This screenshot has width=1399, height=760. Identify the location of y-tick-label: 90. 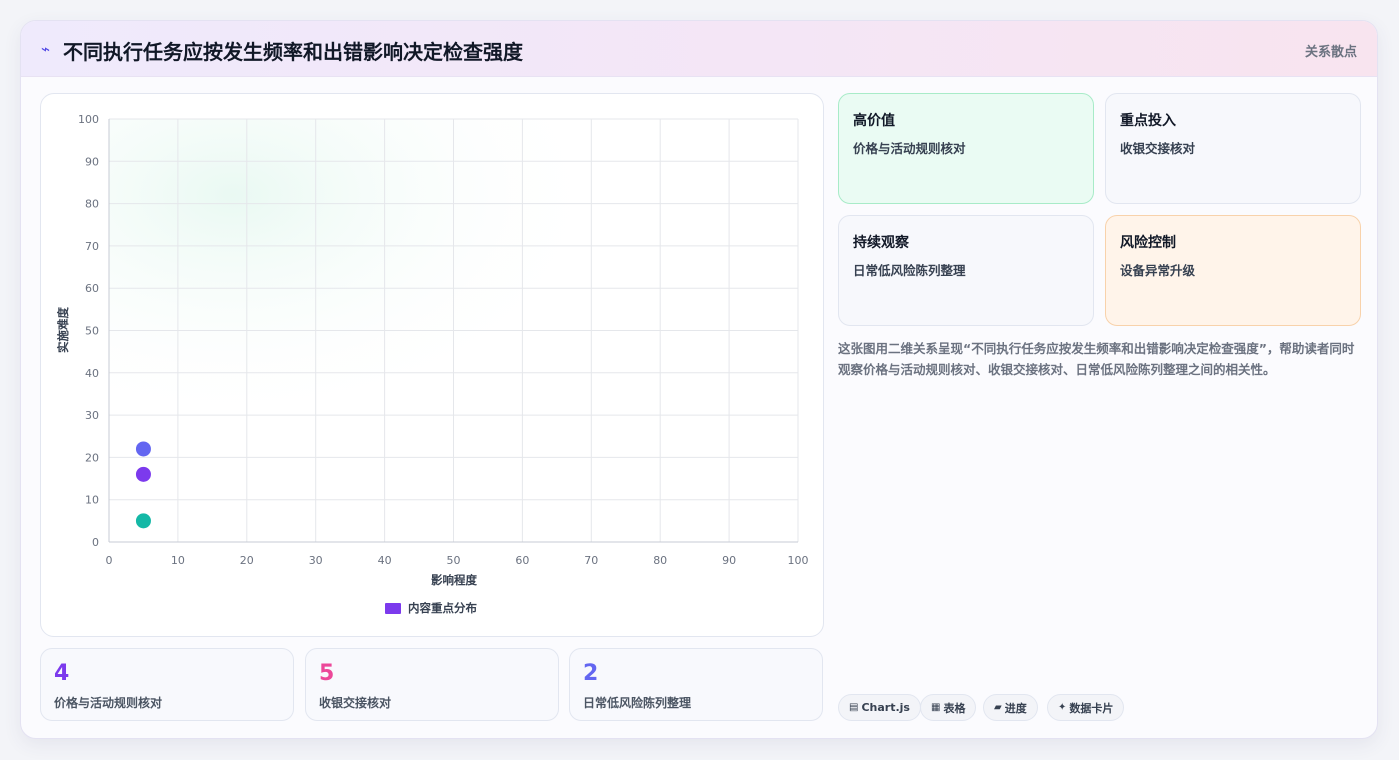
(92, 161).